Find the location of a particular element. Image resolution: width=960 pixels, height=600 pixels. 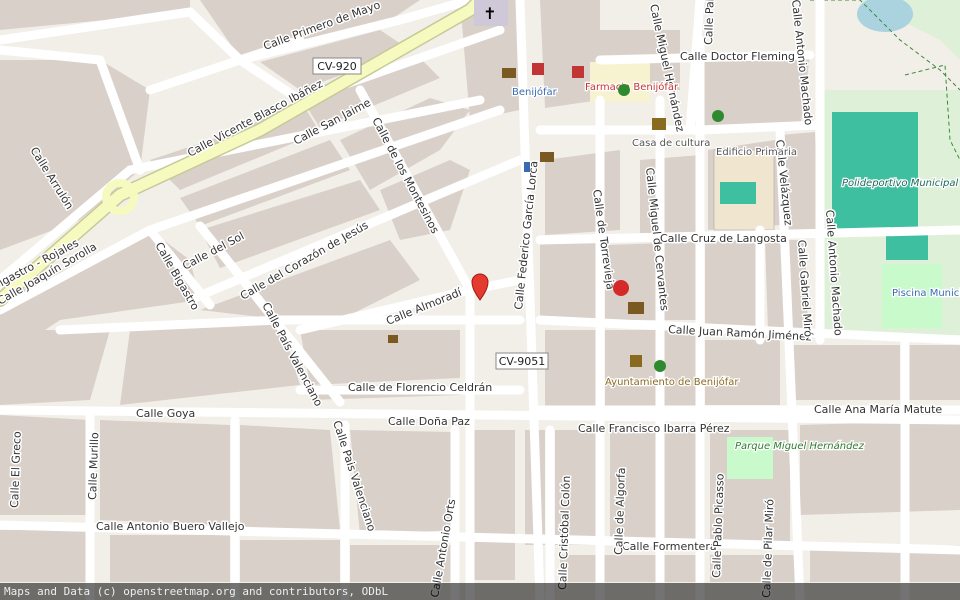

poi-label: Farmacia Benijófar is located at coordinates (632, 87).